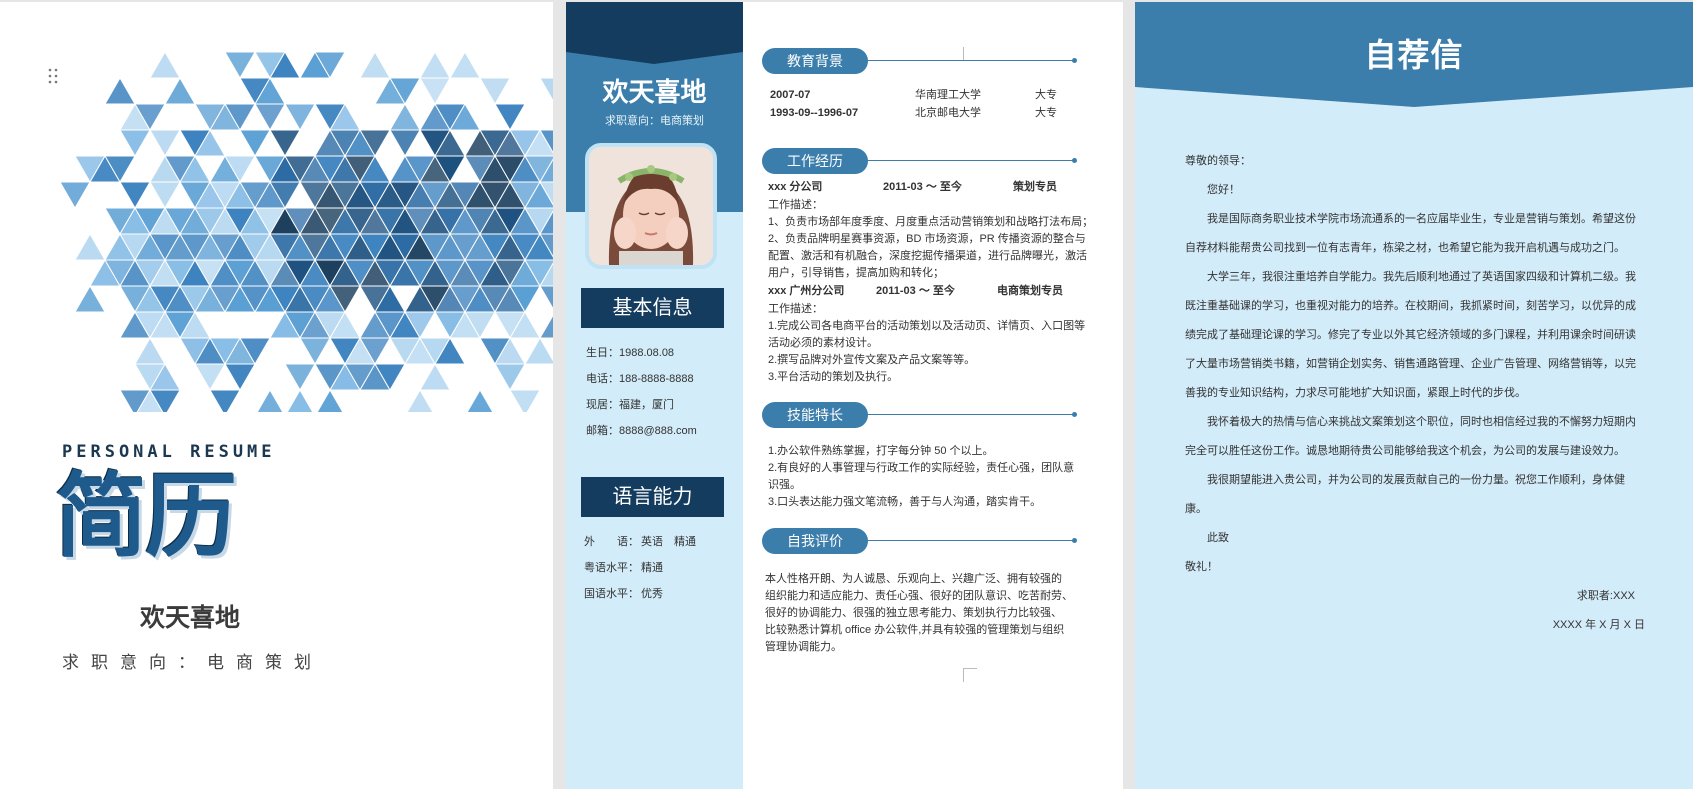 This screenshot has width=1693, height=789. What do you see at coordinates (790, 95) in the screenshot?
I see `education-period: 2007-07` at bounding box center [790, 95].